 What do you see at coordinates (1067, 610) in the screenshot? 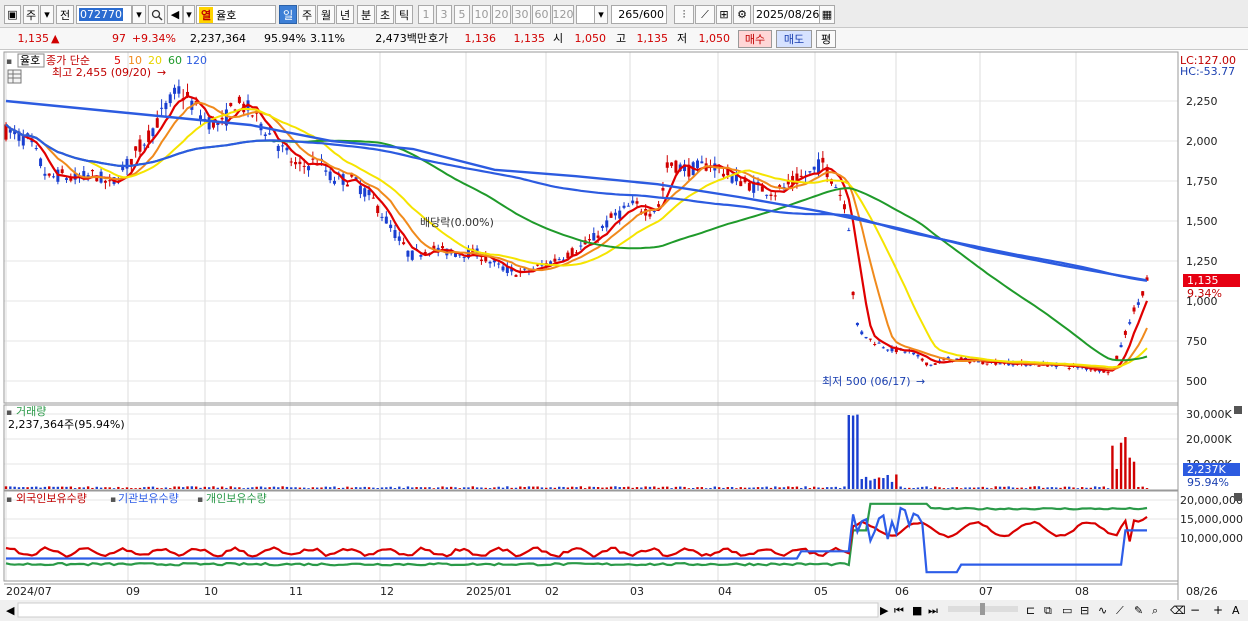
I see `window-icon-2: ▭` at bounding box center [1067, 610].